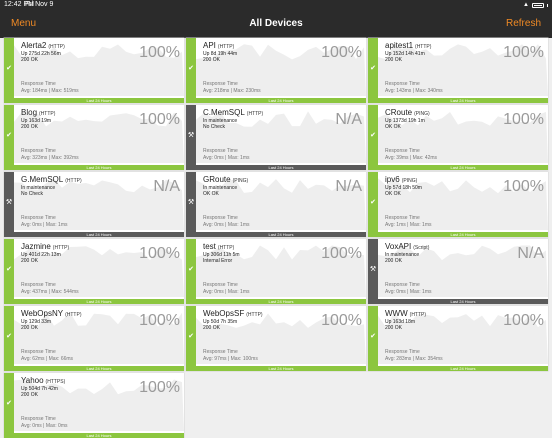 The image size is (552, 438). I want to click on refresh-button: Refresh, so click(523, 24).